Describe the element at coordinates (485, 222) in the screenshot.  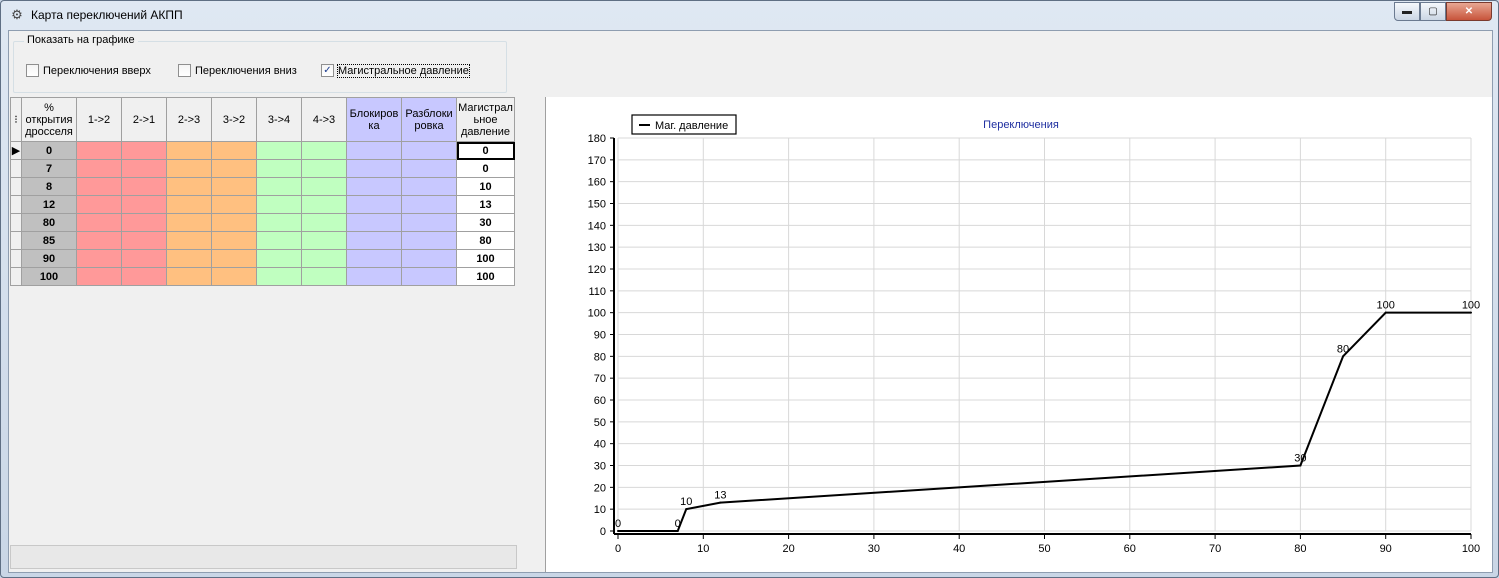
I see `pressure-cell: 30` at that location.